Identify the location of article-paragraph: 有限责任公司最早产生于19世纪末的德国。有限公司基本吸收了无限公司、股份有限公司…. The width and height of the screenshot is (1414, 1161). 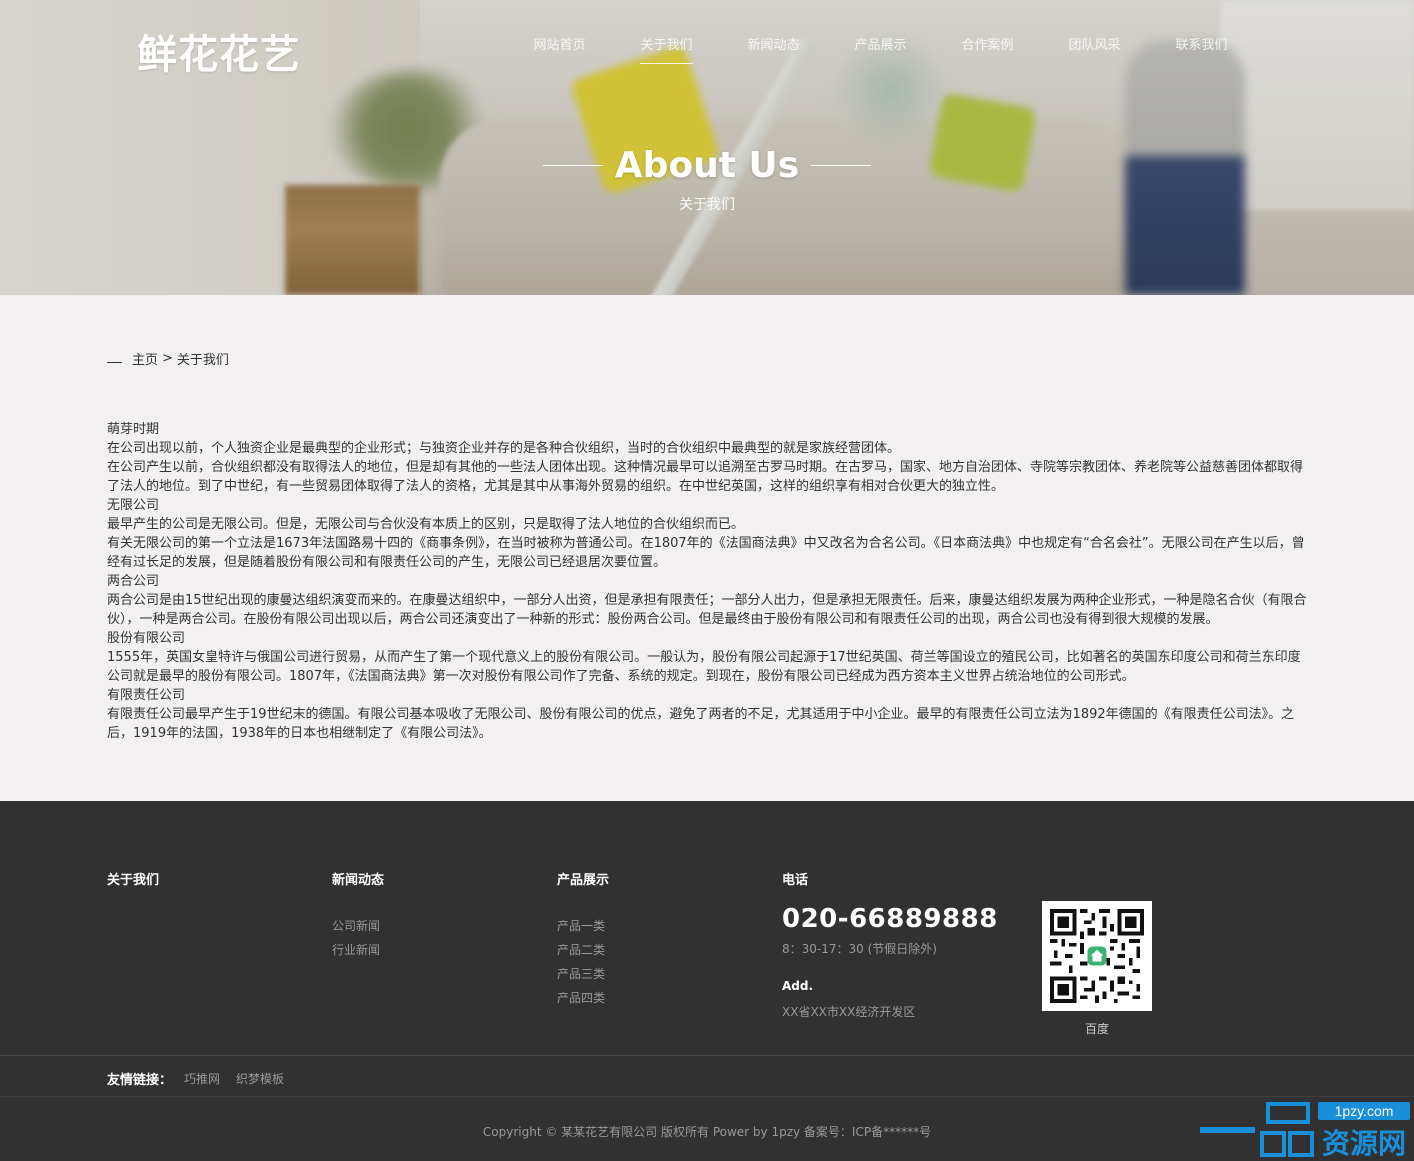
(701, 724).